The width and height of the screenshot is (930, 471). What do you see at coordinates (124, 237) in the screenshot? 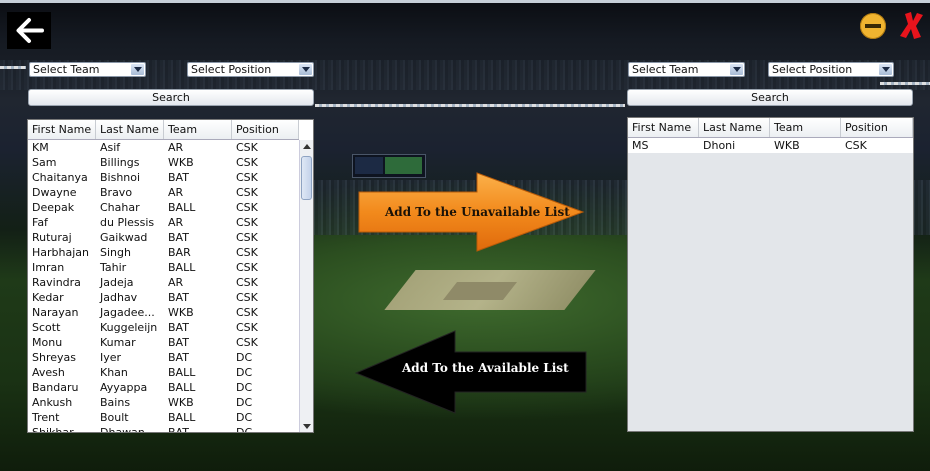
I see `table-cell: Gaikwad` at bounding box center [124, 237].